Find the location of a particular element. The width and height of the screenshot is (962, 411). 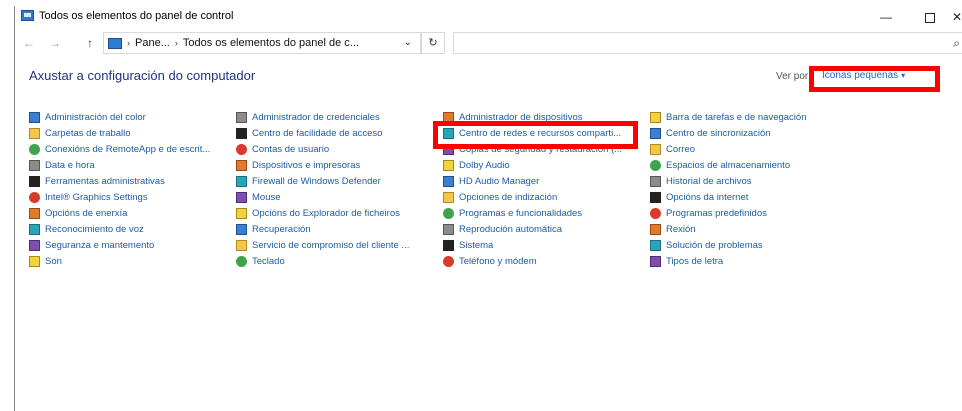

control-panel-item-label: Historial de archivos is located at coordinates (709, 181).